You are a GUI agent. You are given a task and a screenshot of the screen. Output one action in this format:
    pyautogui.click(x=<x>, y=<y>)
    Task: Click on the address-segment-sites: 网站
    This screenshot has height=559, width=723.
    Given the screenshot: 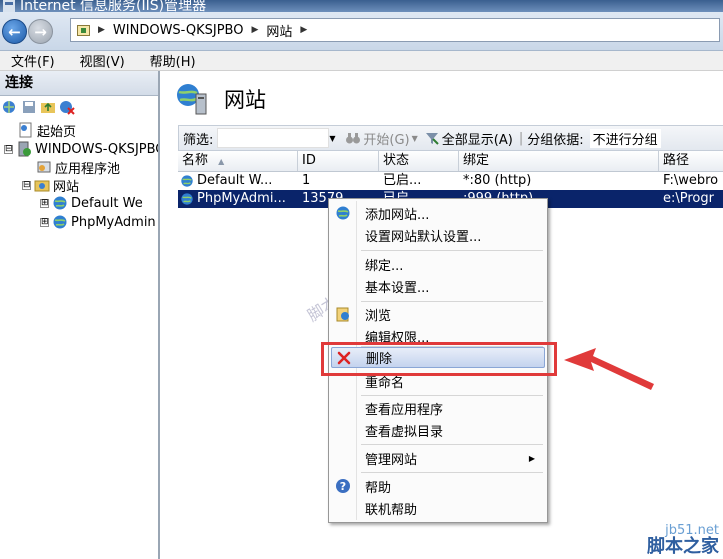 What is the action you would take?
    pyautogui.click(x=279, y=30)
    